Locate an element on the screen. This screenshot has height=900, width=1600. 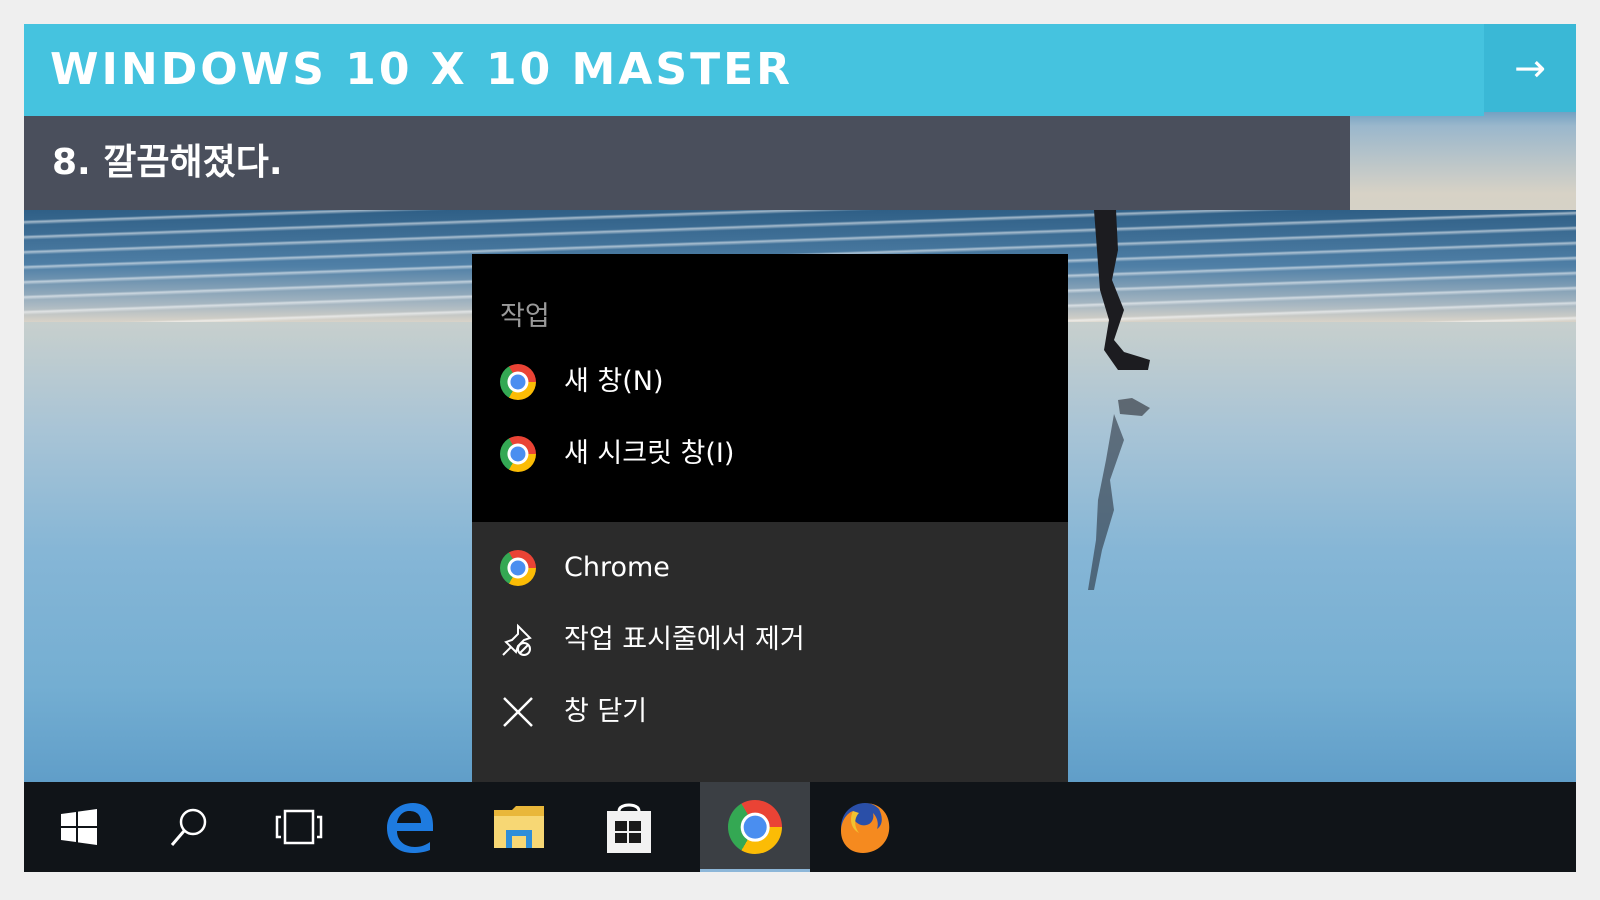
task-view-button is located at coordinates (299, 827).